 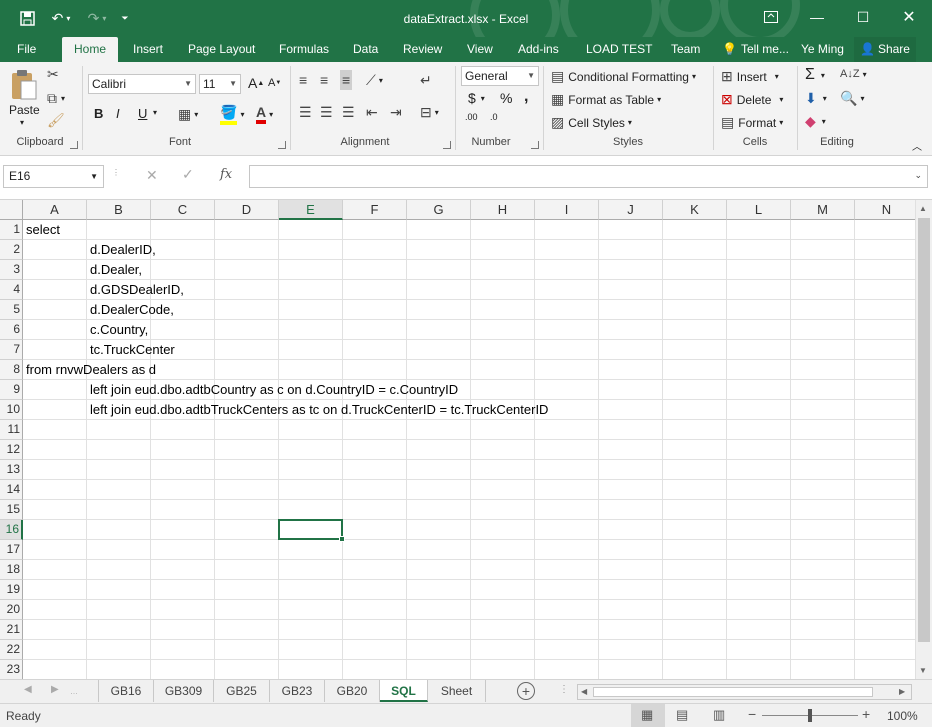 What do you see at coordinates (304, 49) in the screenshot?
I see `tab-formulas: Formulas` at bounding box center [304, 49].